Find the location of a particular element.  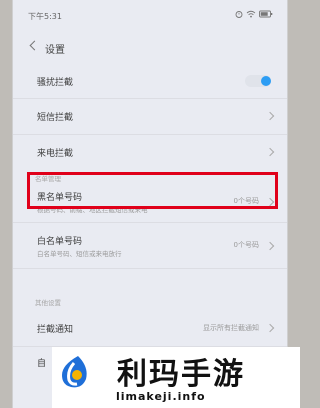

row-label: 自 is located at coordinates (42, 364).